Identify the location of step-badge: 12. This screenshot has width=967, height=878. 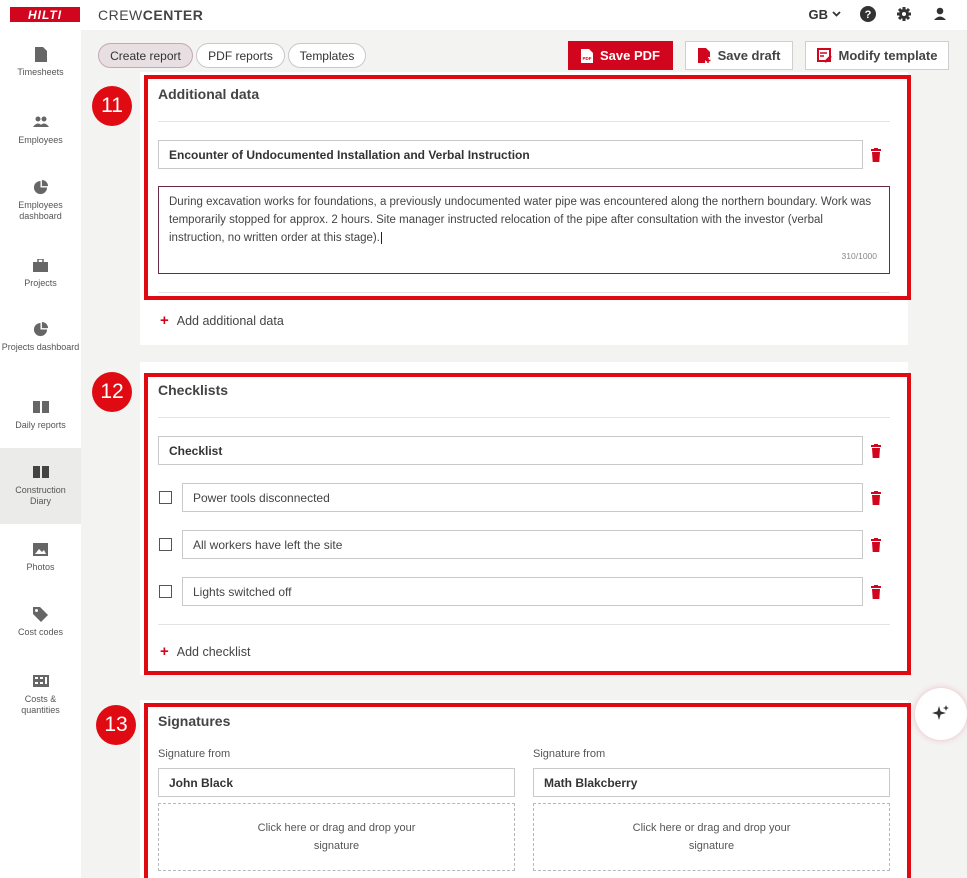
(112, 392).